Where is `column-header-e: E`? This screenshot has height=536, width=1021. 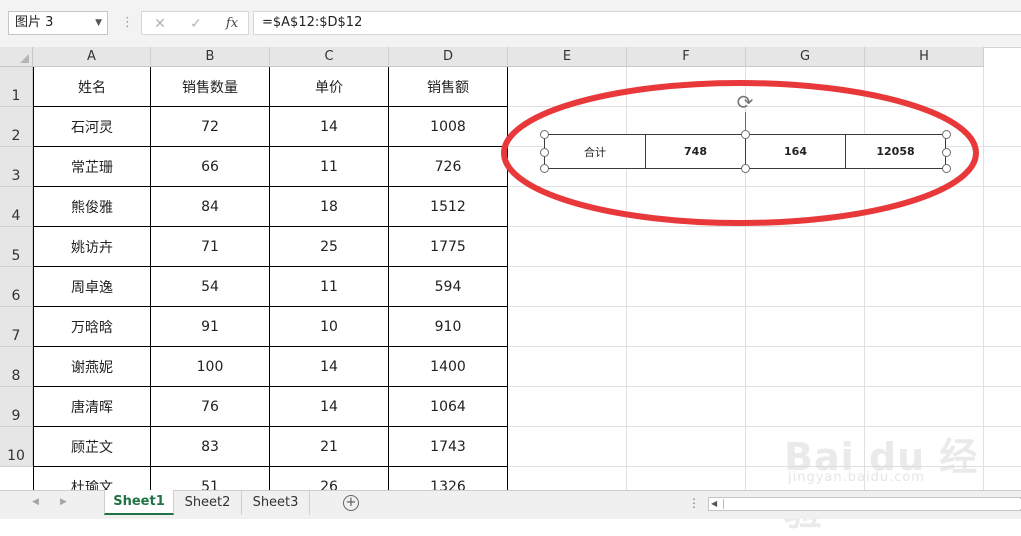 column-header-e: E is located at coordinates (567, 57).